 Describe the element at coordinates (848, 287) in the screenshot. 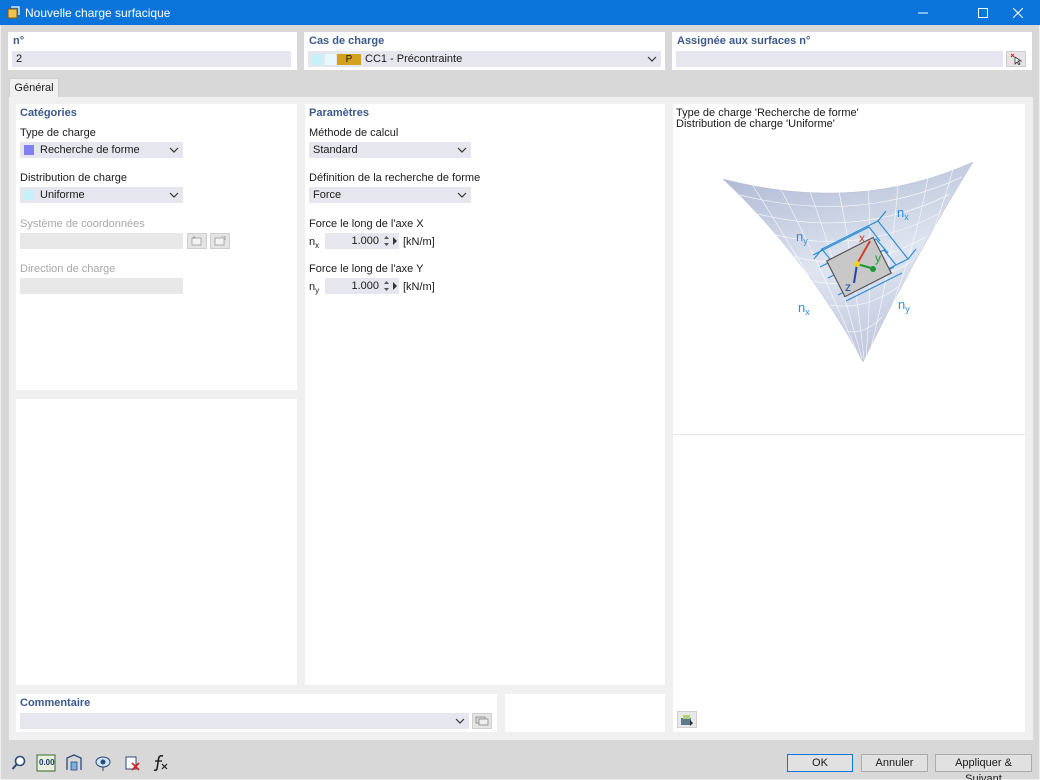

I see `axis-z-label: z` at that location.